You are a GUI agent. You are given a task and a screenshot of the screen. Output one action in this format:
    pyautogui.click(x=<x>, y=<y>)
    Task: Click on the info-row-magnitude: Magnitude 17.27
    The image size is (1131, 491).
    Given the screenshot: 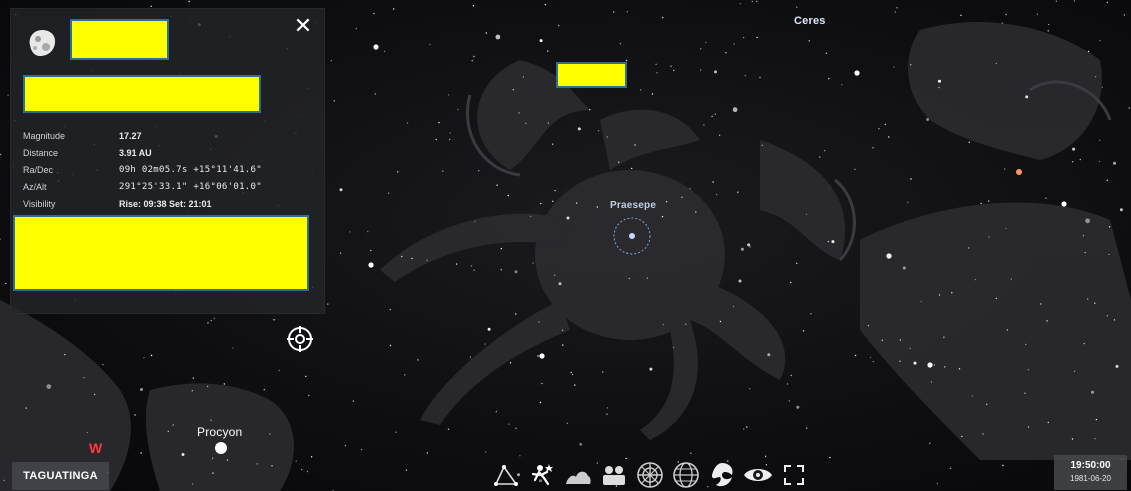 What is the action you would take?
    pyautogui.click(x=173, y=135)
    